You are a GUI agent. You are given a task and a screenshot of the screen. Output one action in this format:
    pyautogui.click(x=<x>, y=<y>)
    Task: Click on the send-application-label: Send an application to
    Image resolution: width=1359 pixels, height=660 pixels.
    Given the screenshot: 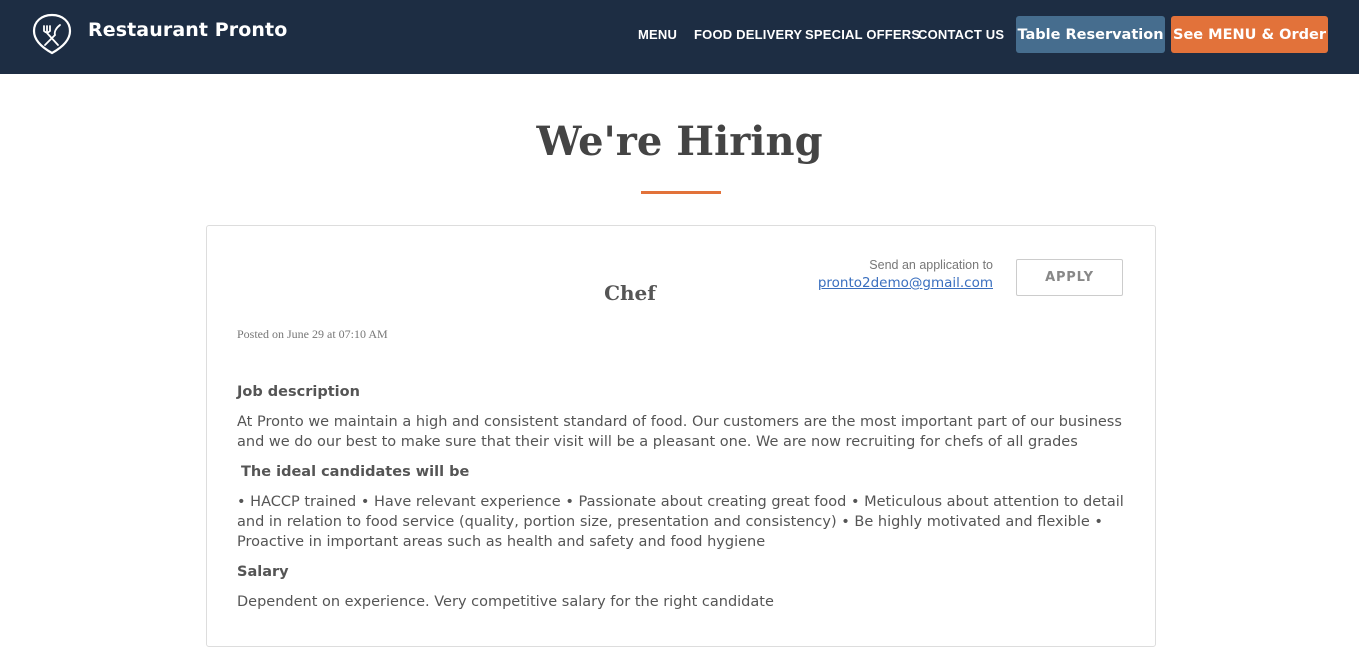 What is the action you would take?
    pyautogui.click(x=931, y=265)
    